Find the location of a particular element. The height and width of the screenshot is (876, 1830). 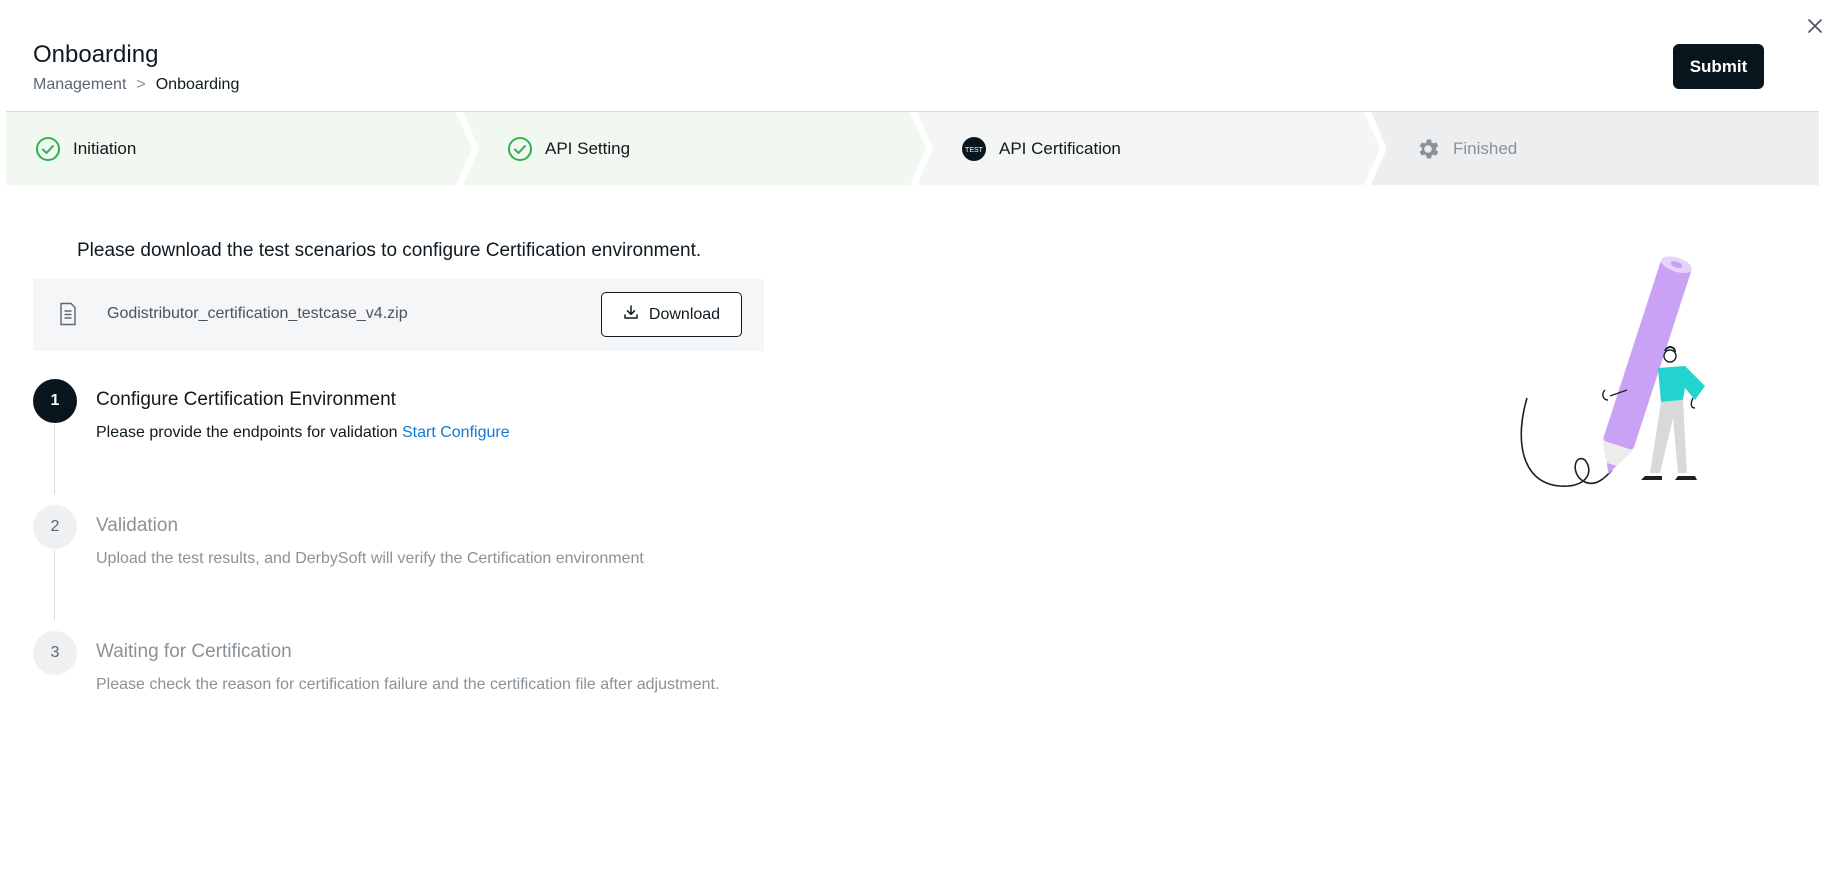

download-button: Download is located at coordinates (671, 314).